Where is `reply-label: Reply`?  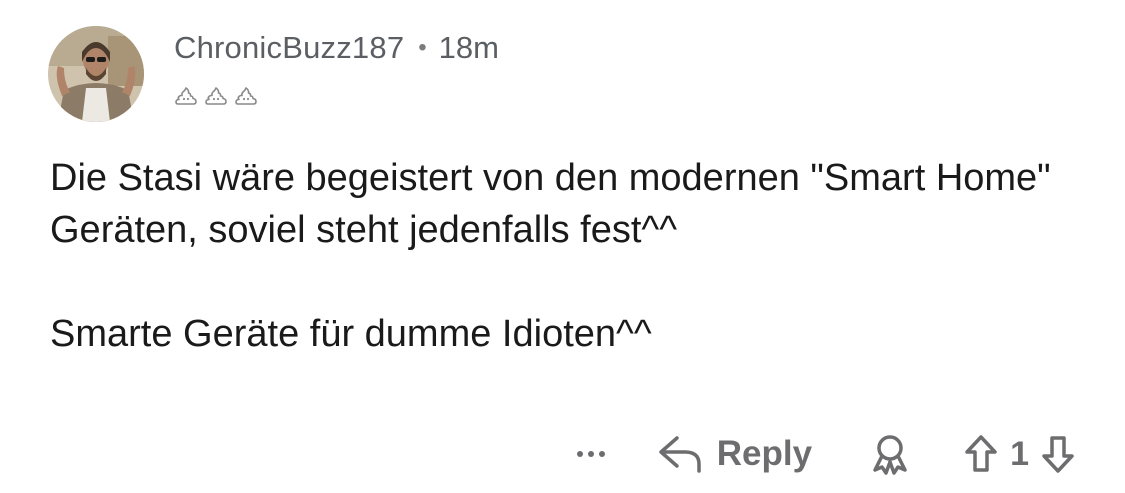
reply-label: Reply is located at coordinates (764, 453).